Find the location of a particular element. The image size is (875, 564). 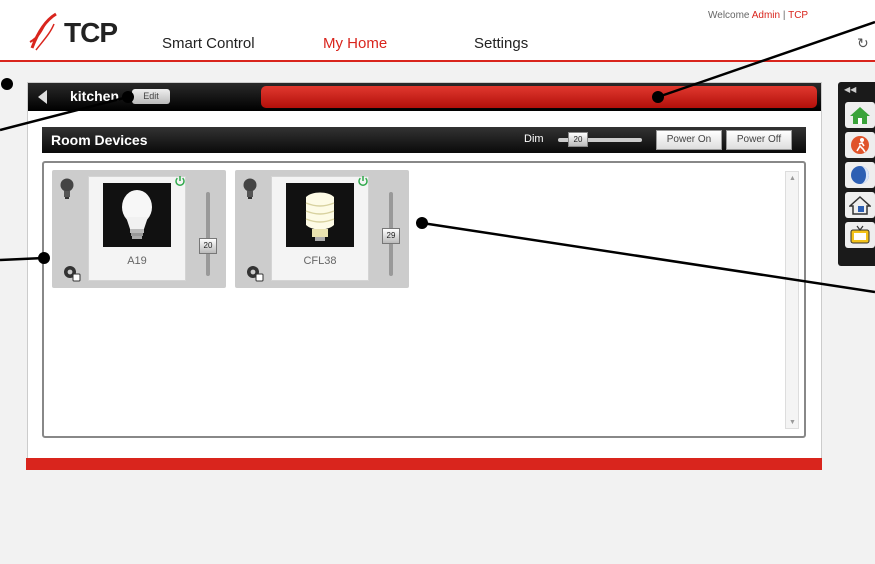

dock-away-button is located at coordinates (860, 145).